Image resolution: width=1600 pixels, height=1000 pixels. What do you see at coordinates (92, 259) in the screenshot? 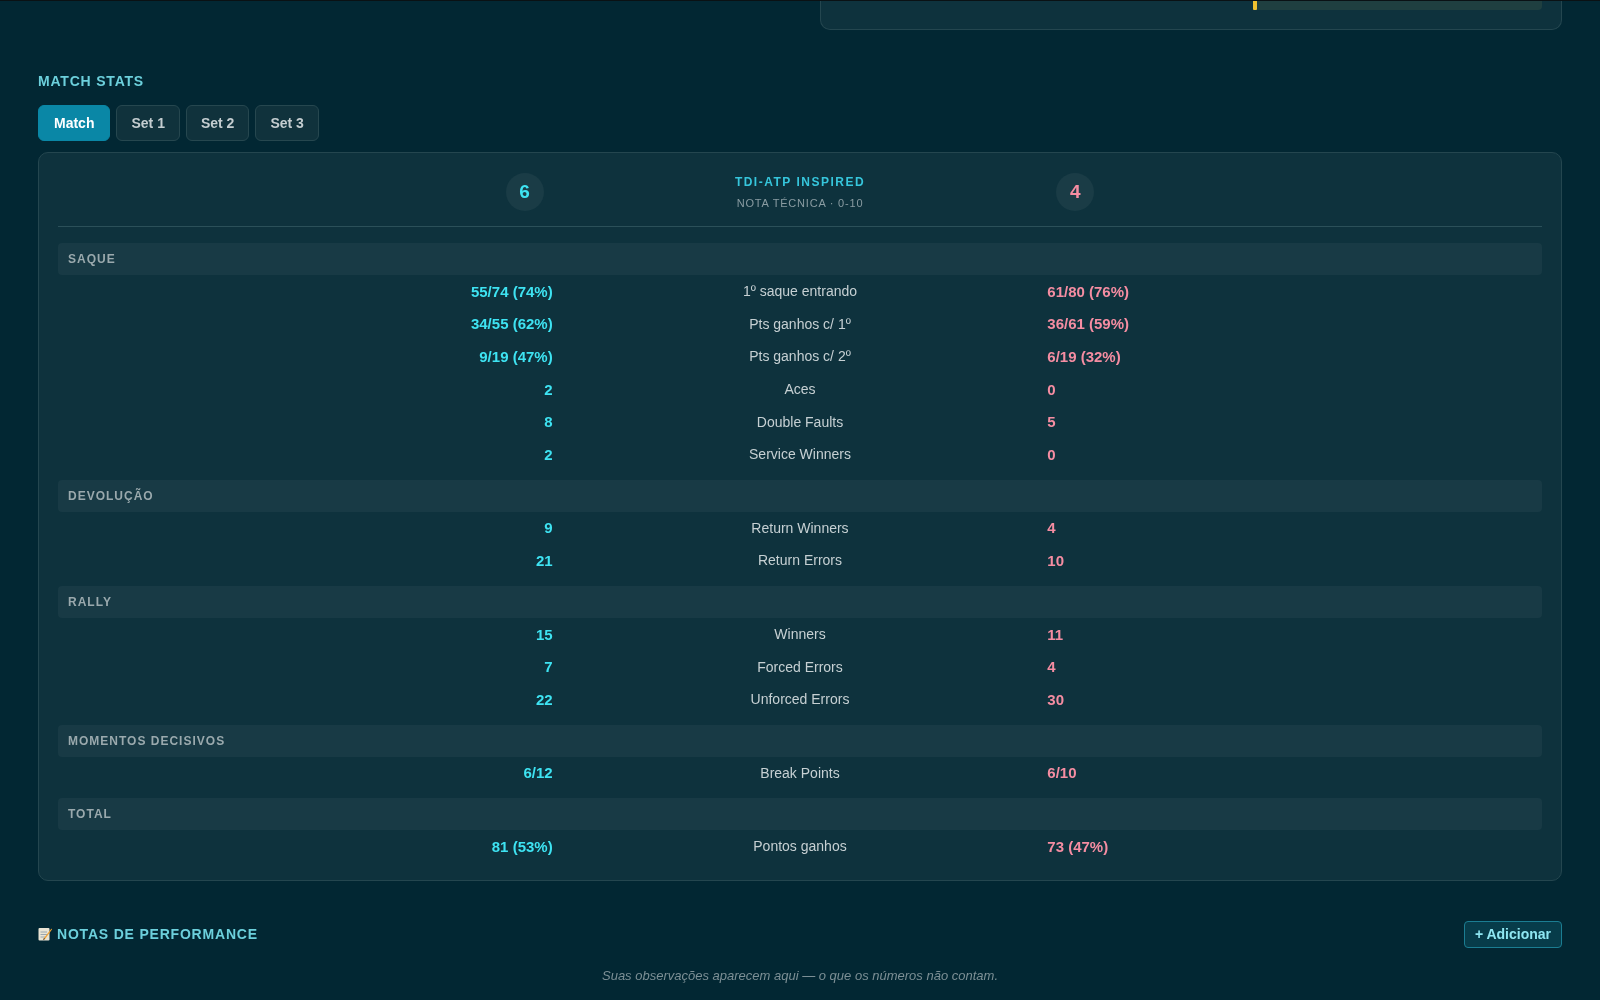
I see `section-title: SAQUE` at bounding box center [92, 259].